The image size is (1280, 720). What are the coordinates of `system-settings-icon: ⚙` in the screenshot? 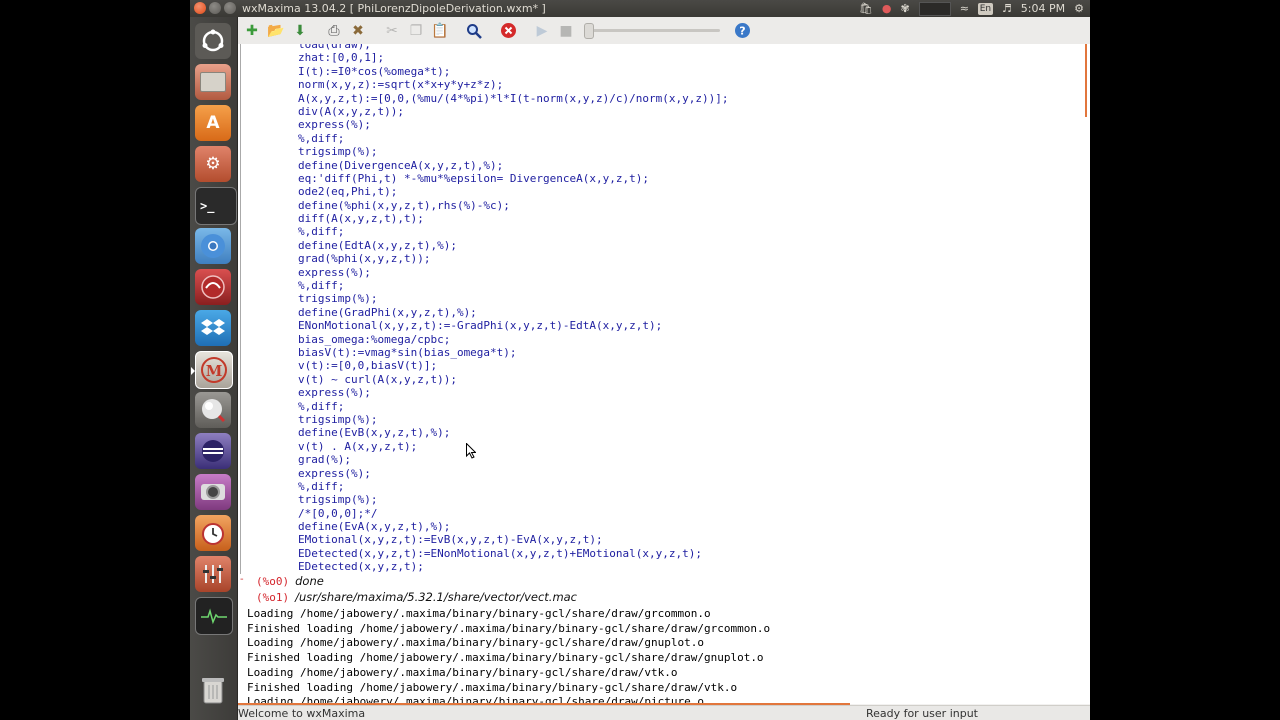 It's located at (213, 164).